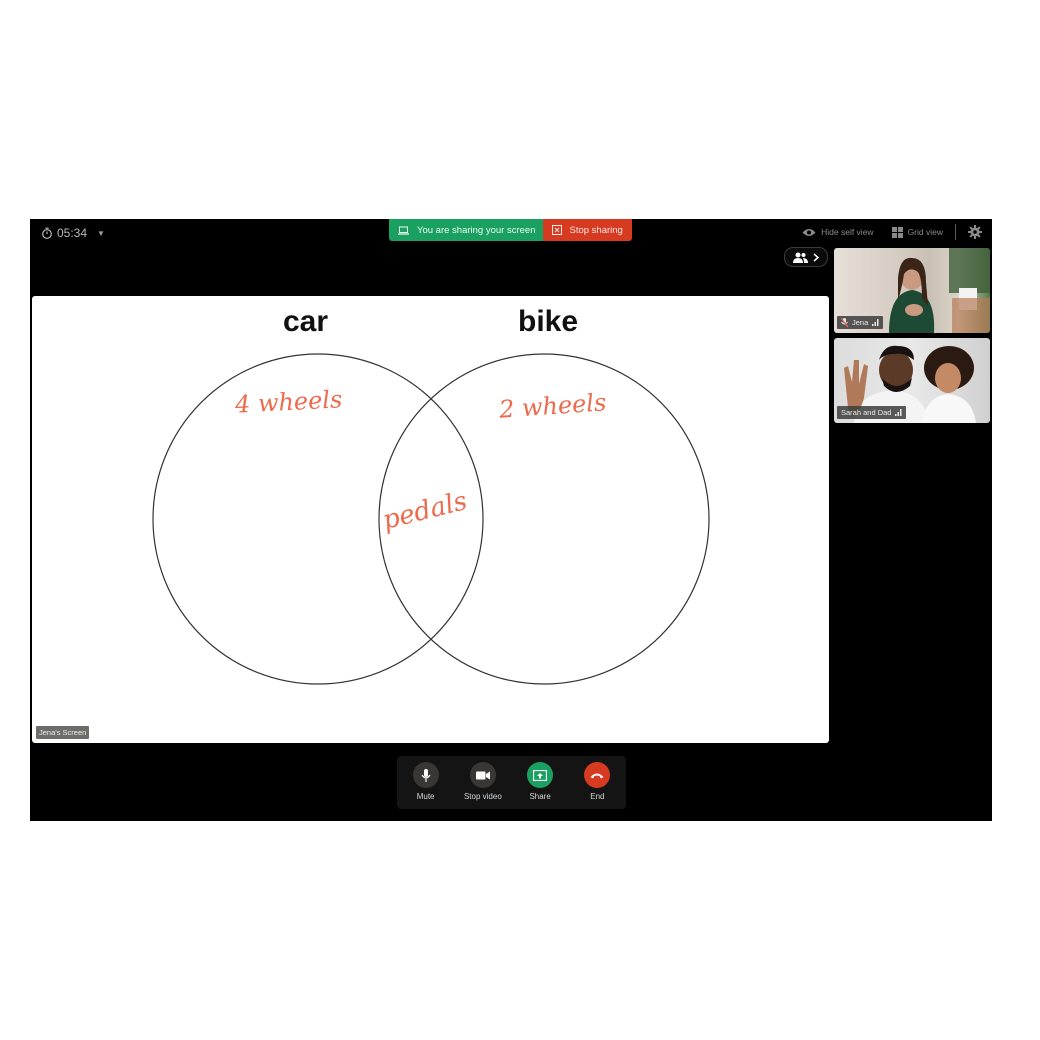 The width and height of the screenshot is (1040, 1040). Describe the element at coordinates (955, 232) in the screenshot. I see `toolbar-divider` at that location.